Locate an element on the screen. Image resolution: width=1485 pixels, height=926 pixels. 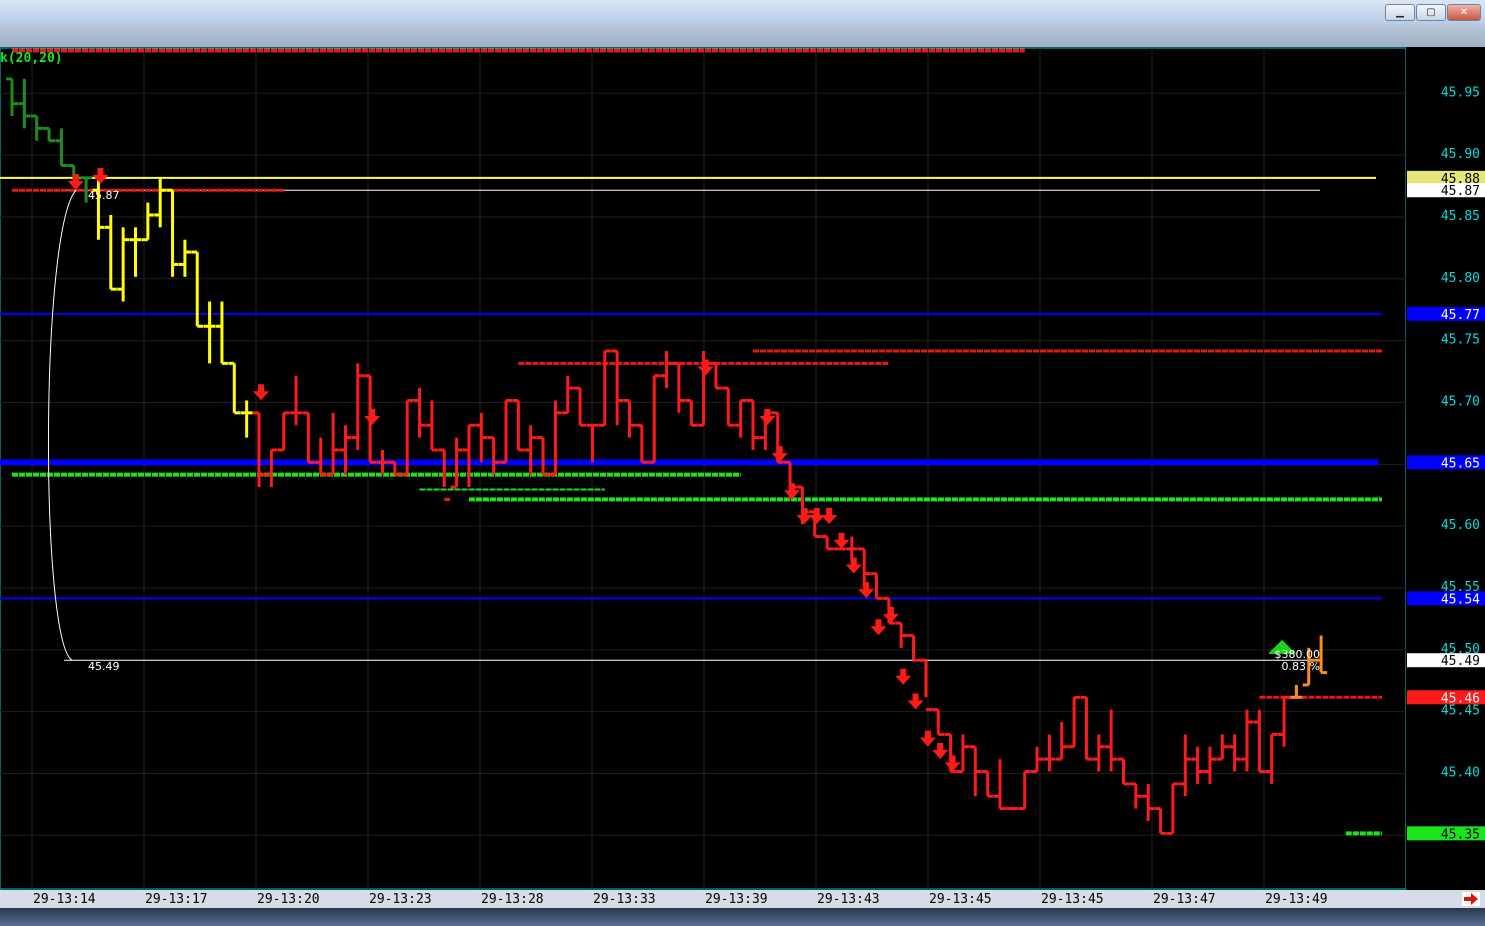
price-tick-label: 45.60 is located at coordinates (1460, 525).